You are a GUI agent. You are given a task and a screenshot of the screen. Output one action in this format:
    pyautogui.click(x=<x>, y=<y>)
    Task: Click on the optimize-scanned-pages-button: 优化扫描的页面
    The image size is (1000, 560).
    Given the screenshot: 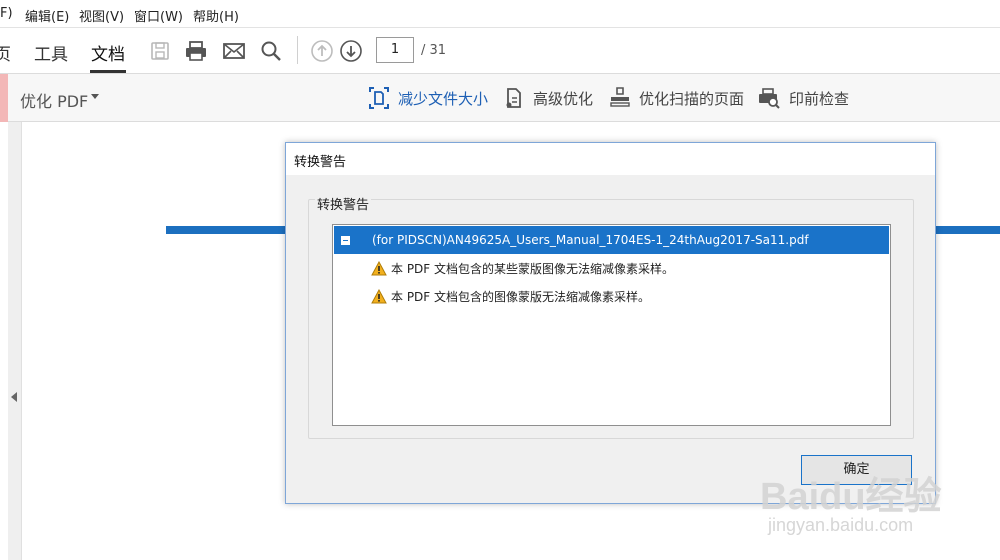 What is the action you would take?
    pyautogui.click(x=676, y=98)
    